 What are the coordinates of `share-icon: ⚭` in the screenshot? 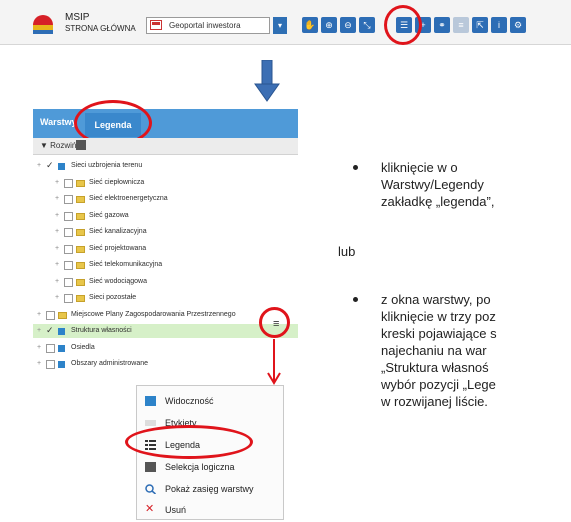 It's located at (442, 25).